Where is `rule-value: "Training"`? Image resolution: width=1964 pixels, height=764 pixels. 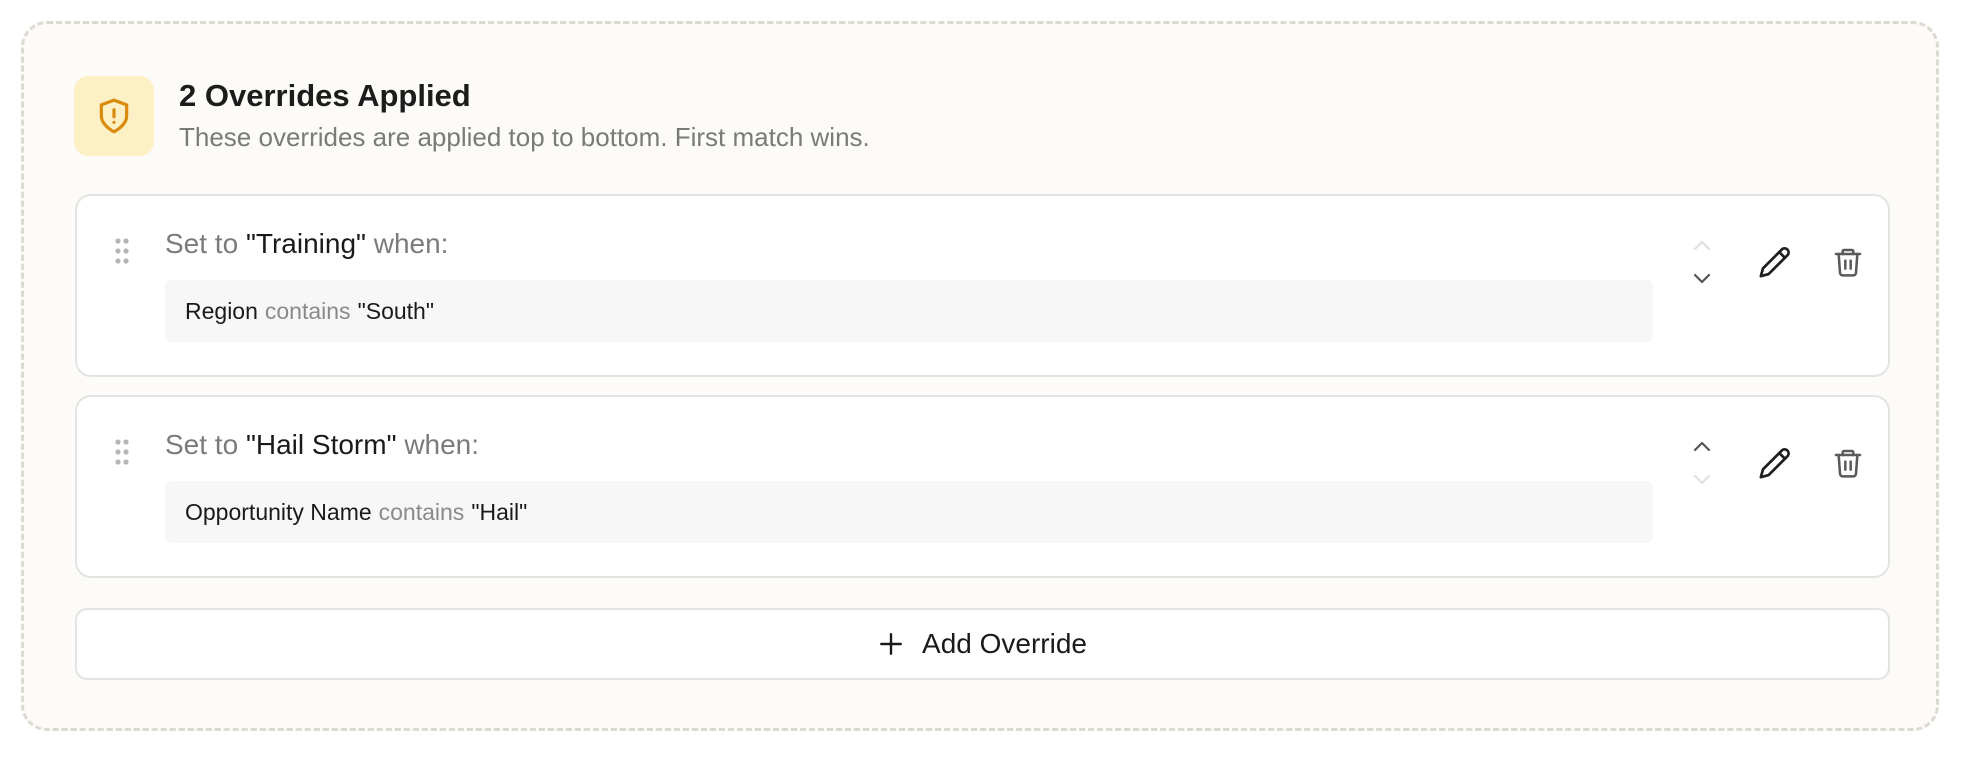 rule-value: "Training" is located at coordinates (305, 243).